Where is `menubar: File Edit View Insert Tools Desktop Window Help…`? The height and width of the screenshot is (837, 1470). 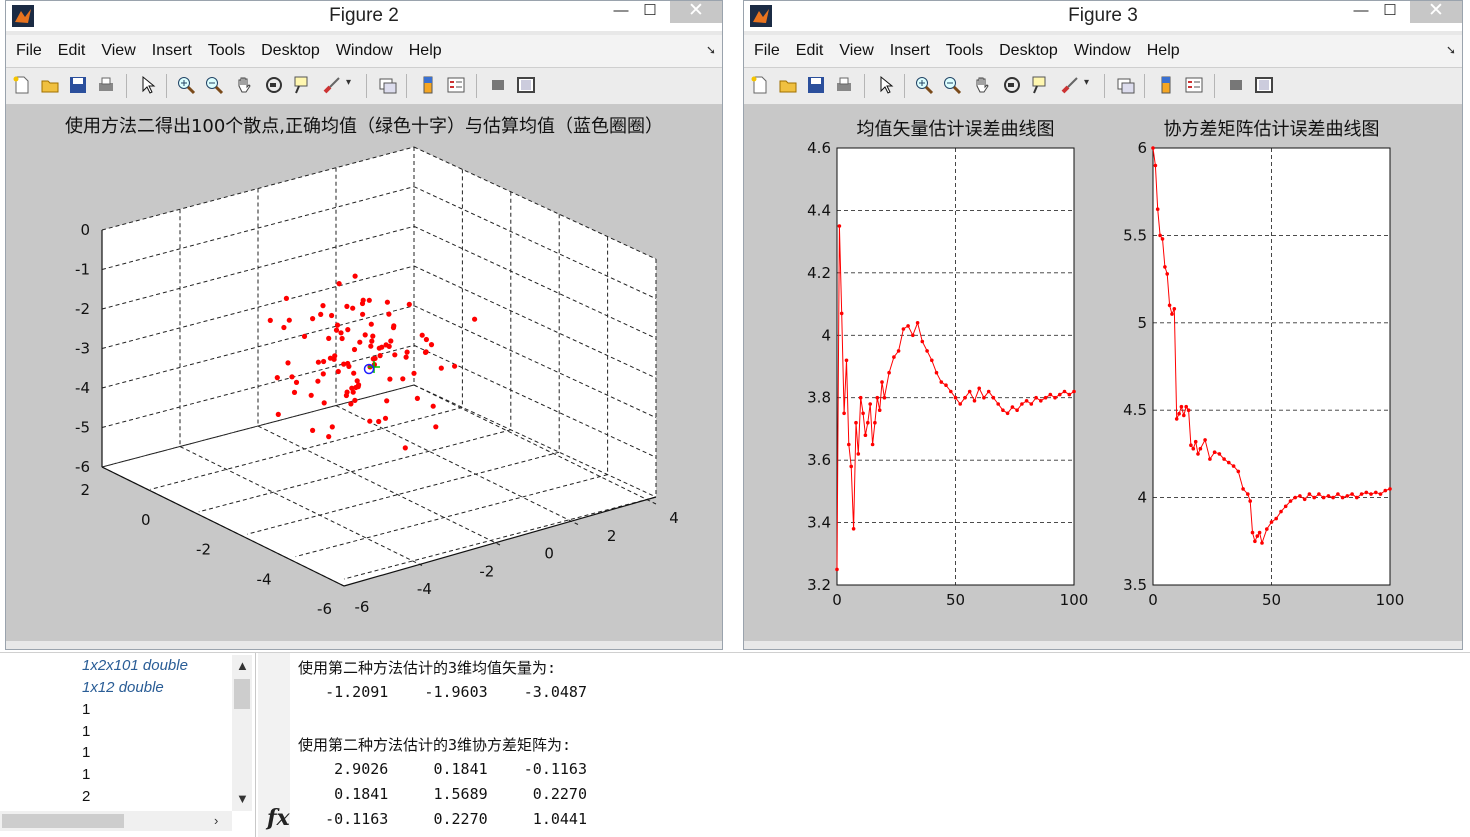 menubar: File Edit View Insert Tools Desktop Window Help… is located at coordinates (1103, 51).